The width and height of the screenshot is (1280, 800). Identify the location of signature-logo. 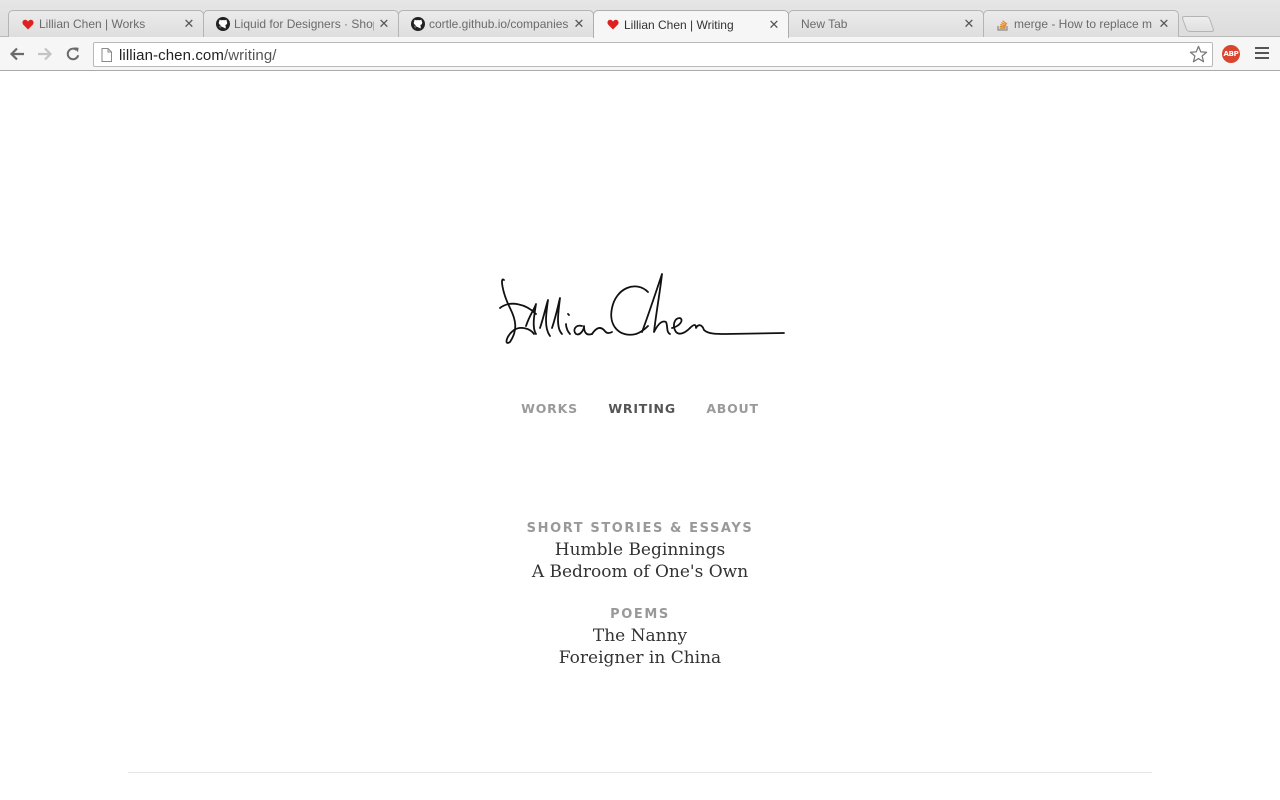
(642, 309).